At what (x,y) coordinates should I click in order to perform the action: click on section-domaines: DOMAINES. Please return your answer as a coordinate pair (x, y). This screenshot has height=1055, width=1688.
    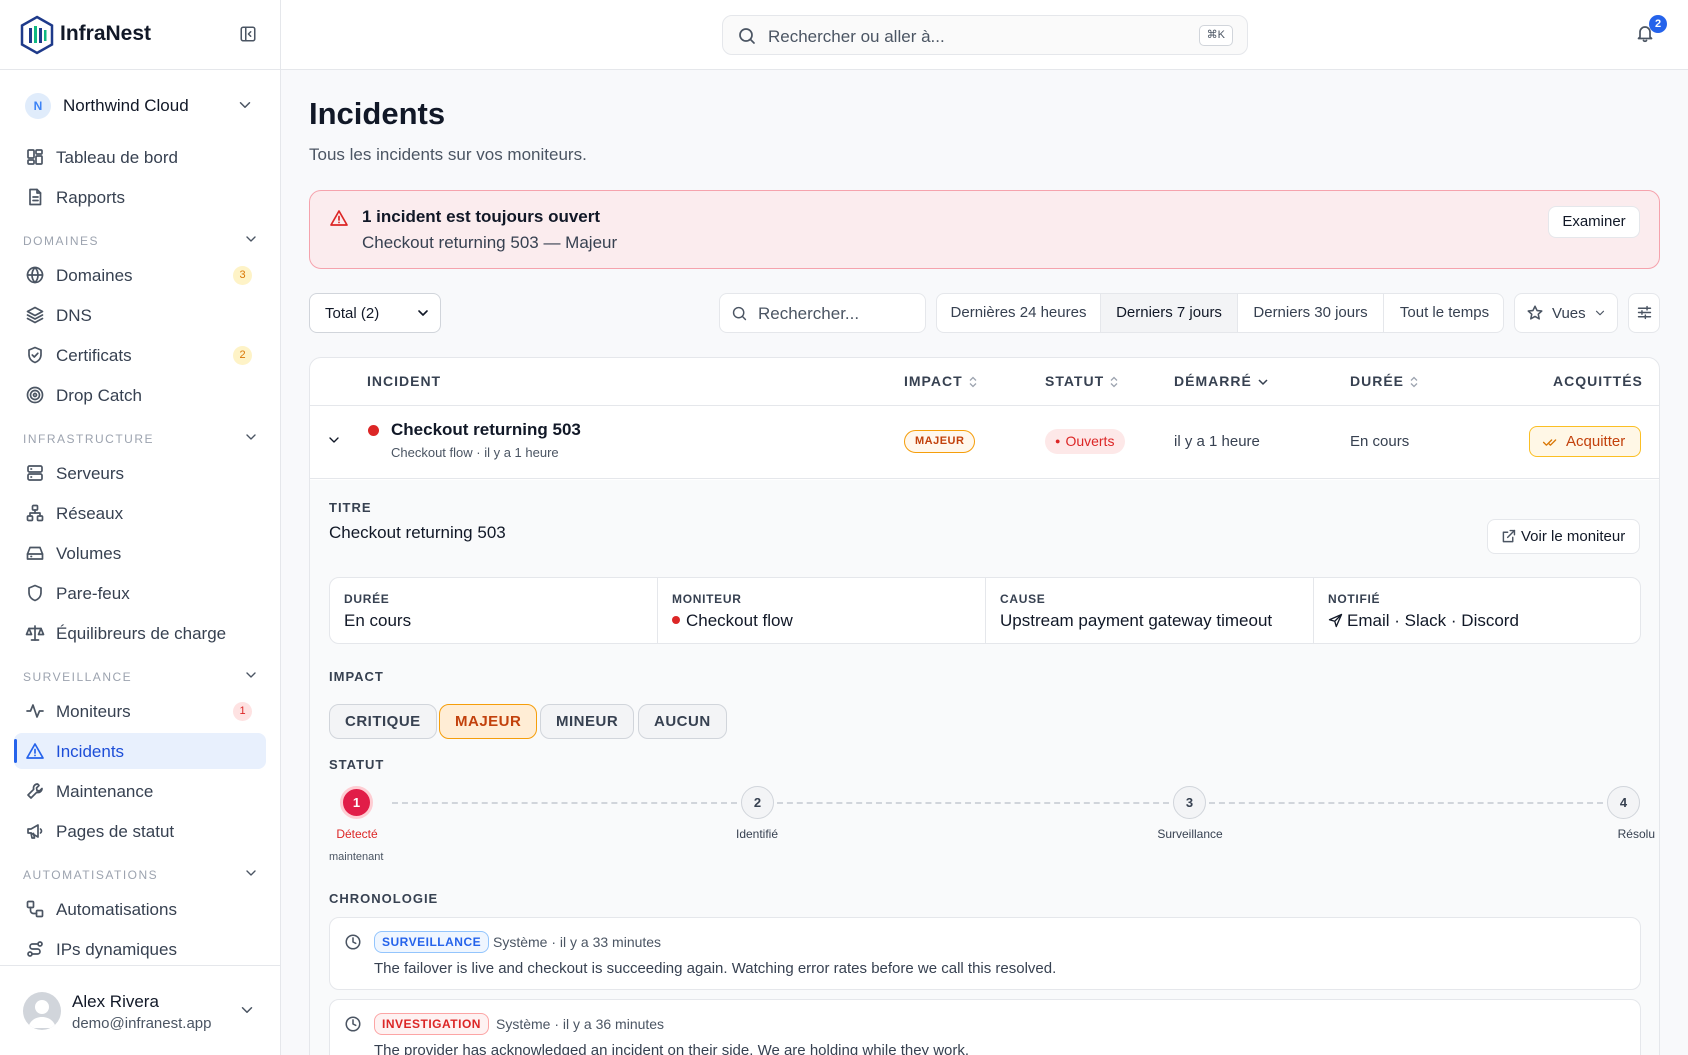
    Looking at the image, I should click on (141, 241).